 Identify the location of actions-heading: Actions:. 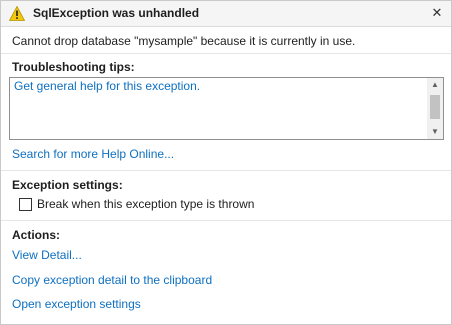
(36, 235).